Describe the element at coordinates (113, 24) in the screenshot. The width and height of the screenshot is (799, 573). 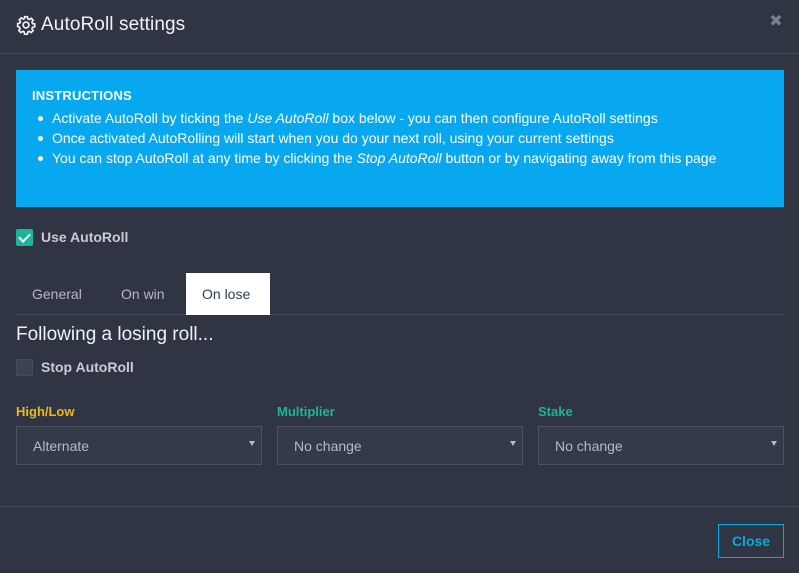
I see `modal-title: AutoRoll settings` at that location.